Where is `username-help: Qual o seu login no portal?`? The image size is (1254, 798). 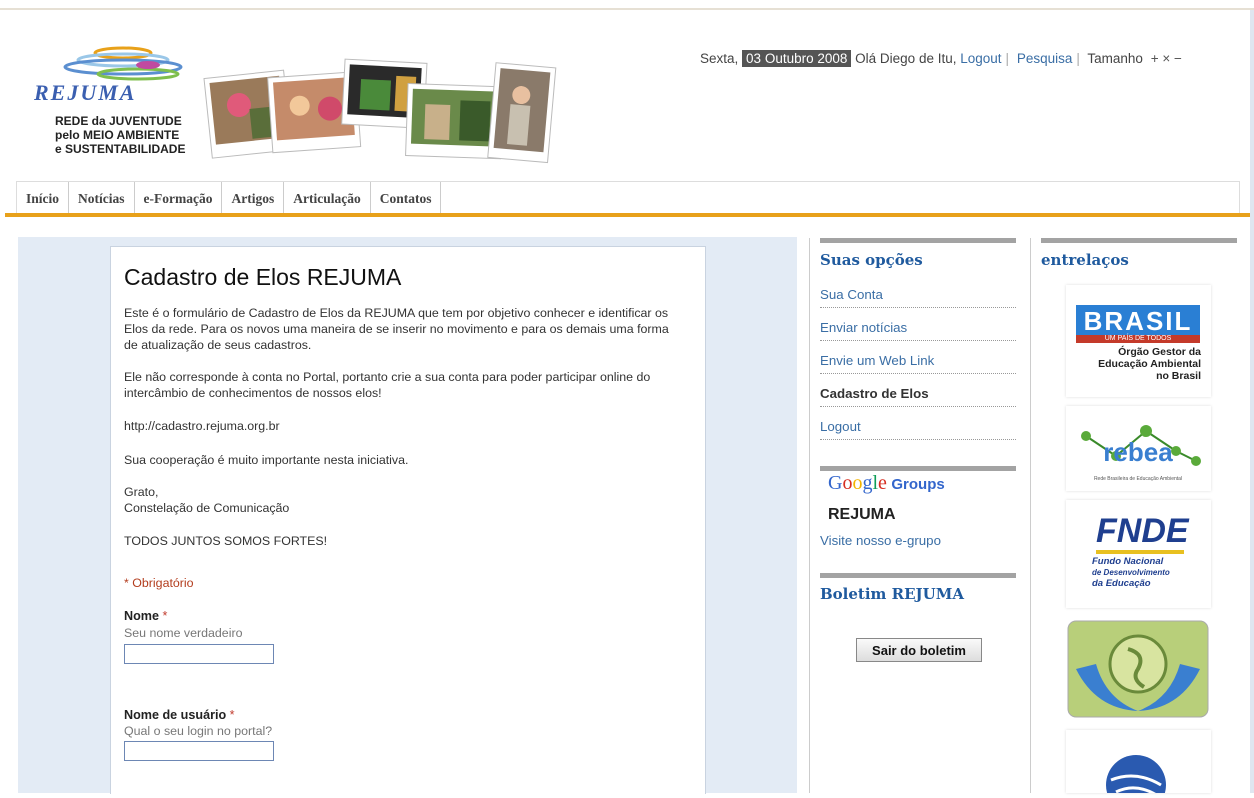
username-help: Qual o seu login no portal? is located at coordinates (198, 731).